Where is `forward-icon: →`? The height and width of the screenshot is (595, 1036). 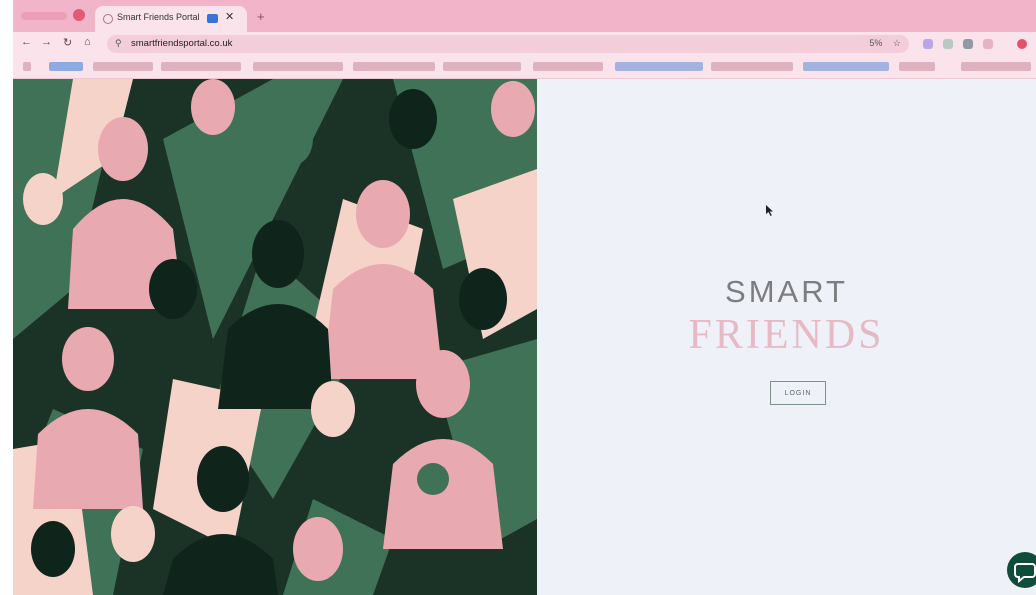 forward-icon: → is located at coordinates (46, 42).